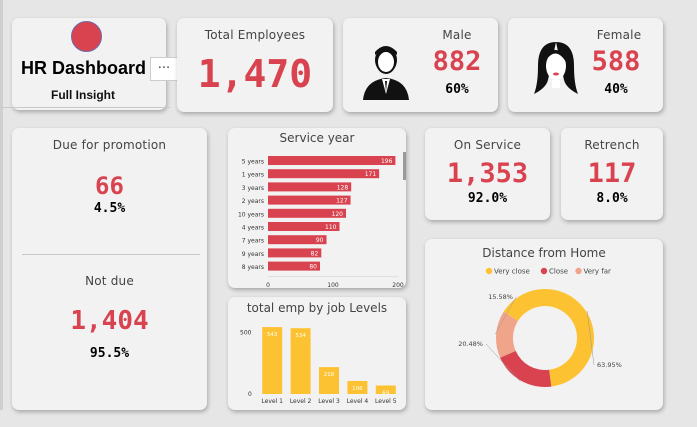 The image size is (697, 427). I want to click on distance-title: Distance from Home, so click(543, 253).